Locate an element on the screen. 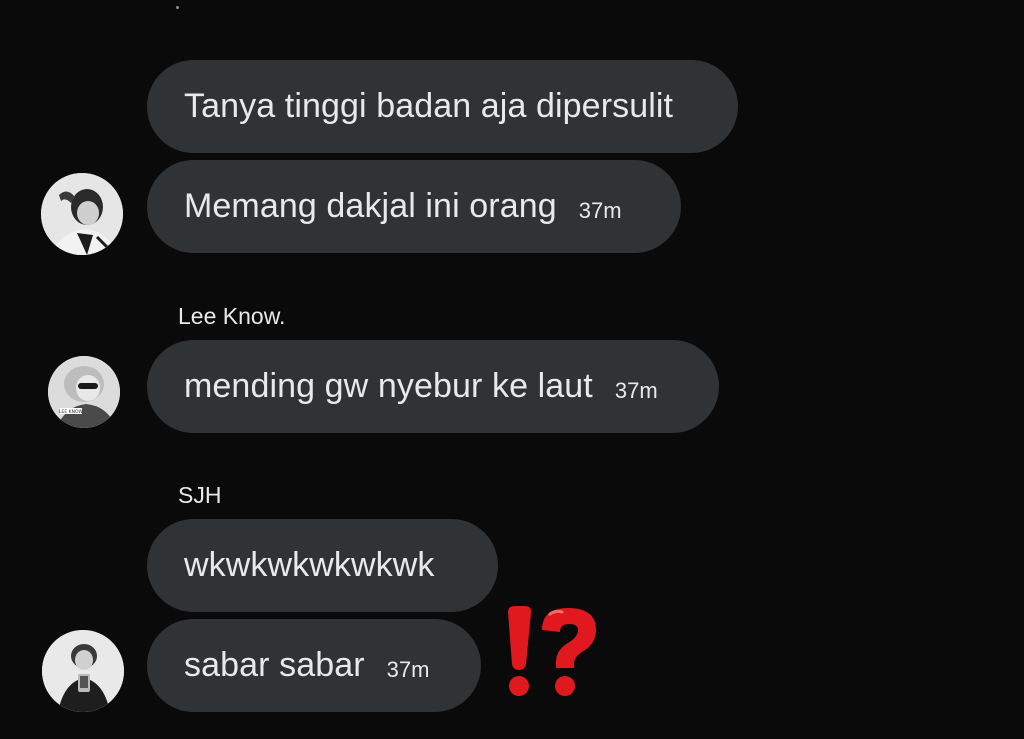  message-text: wkwkwkwkwkwk is located at coordinates (309, 565).